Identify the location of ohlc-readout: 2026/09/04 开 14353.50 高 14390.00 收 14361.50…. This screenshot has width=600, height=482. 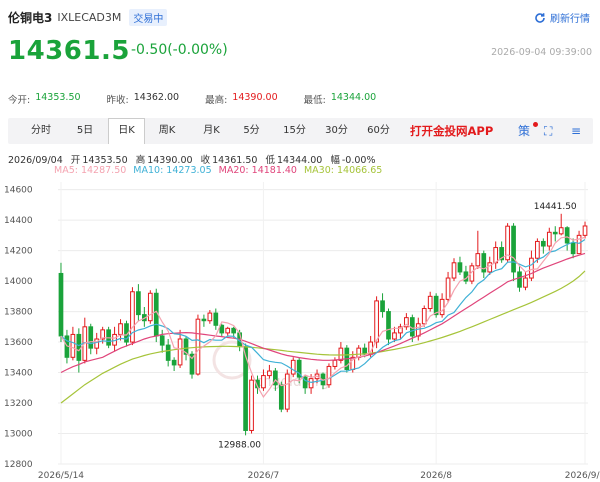
(194, 159).